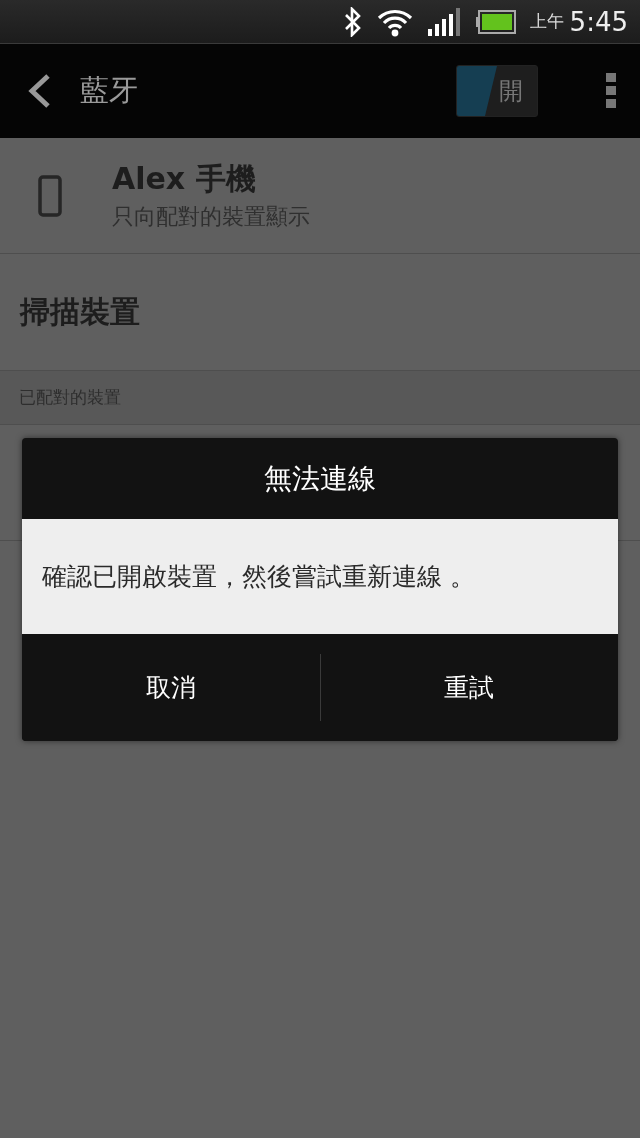 The height and width of the screenshot is (1138, 640). I want to click on bluetooth-toggle: 開, so click(497, 91).